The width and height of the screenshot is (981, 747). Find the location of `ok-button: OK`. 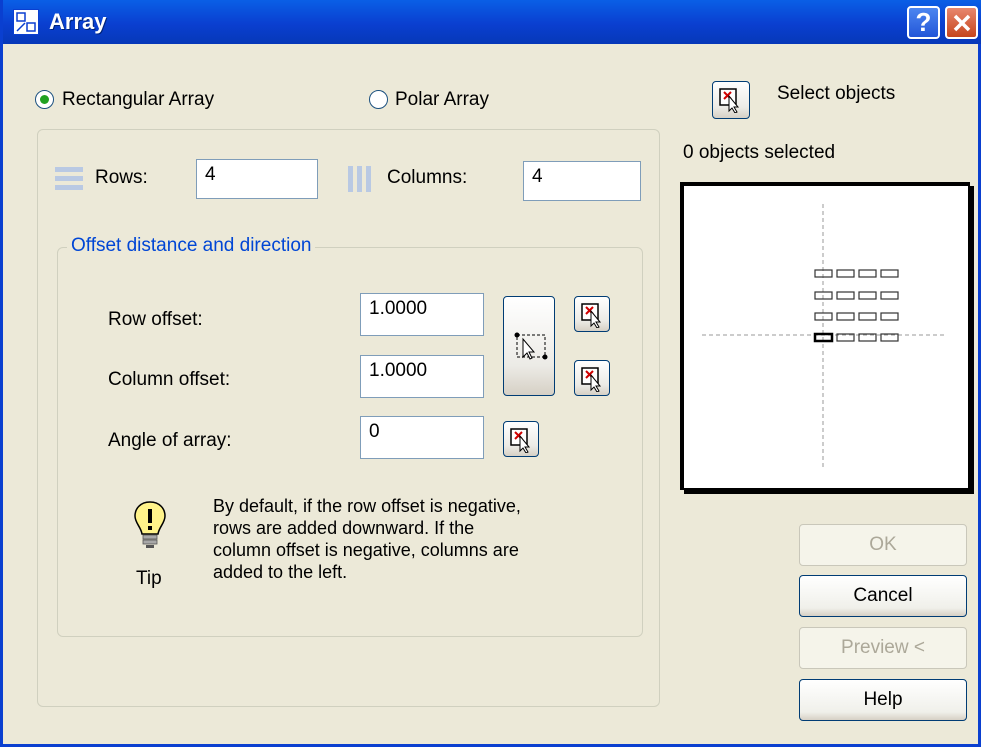

ok-button: OK is located at coordinates (883, 545).